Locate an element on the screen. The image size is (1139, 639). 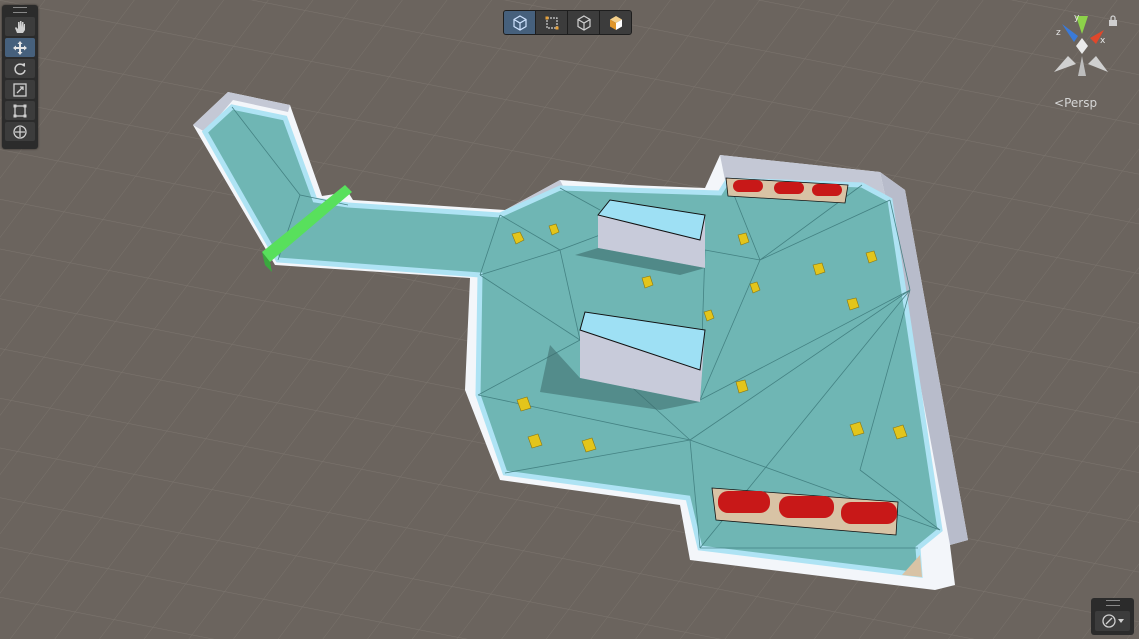
cube-wire-icon is located at coordinates (519, 22).